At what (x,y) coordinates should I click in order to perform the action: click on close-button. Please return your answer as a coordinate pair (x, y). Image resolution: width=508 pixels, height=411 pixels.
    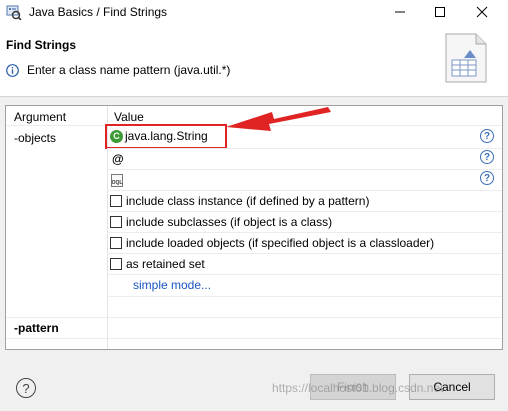
    Looking at the image, I should click on (482, 12).